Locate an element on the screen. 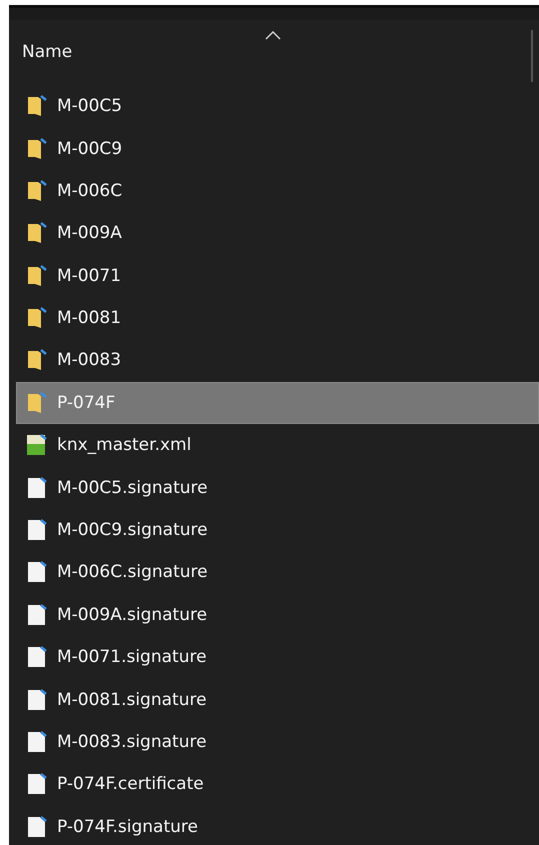  xml-file-icon is located at coordinates (37, 445).